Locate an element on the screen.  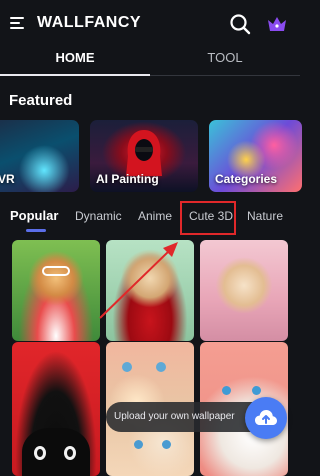
cloud-upload-icon is located at coordinates (266, 417).